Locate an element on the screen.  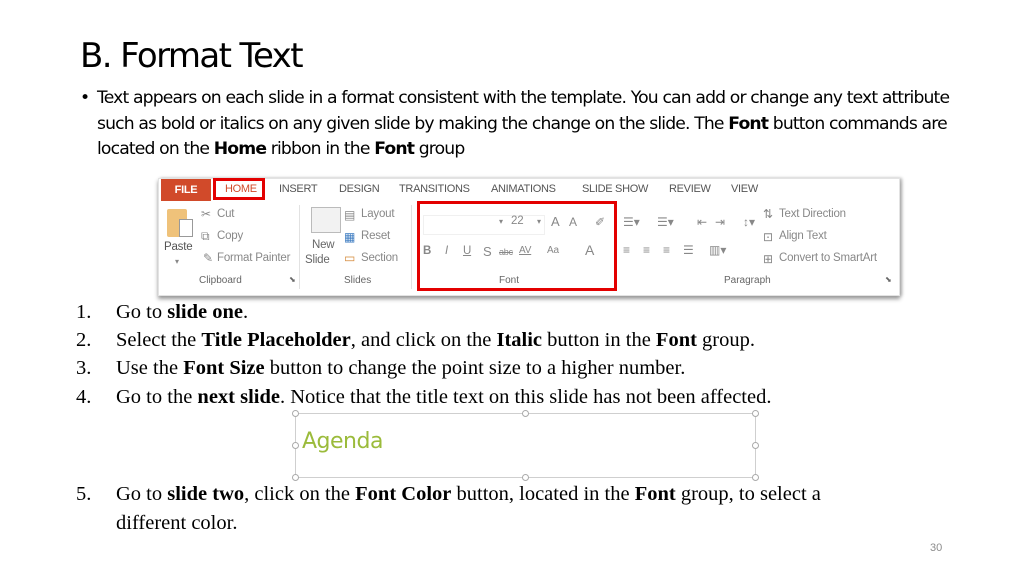
step-number: 1. is located at coordinates (84, 312).